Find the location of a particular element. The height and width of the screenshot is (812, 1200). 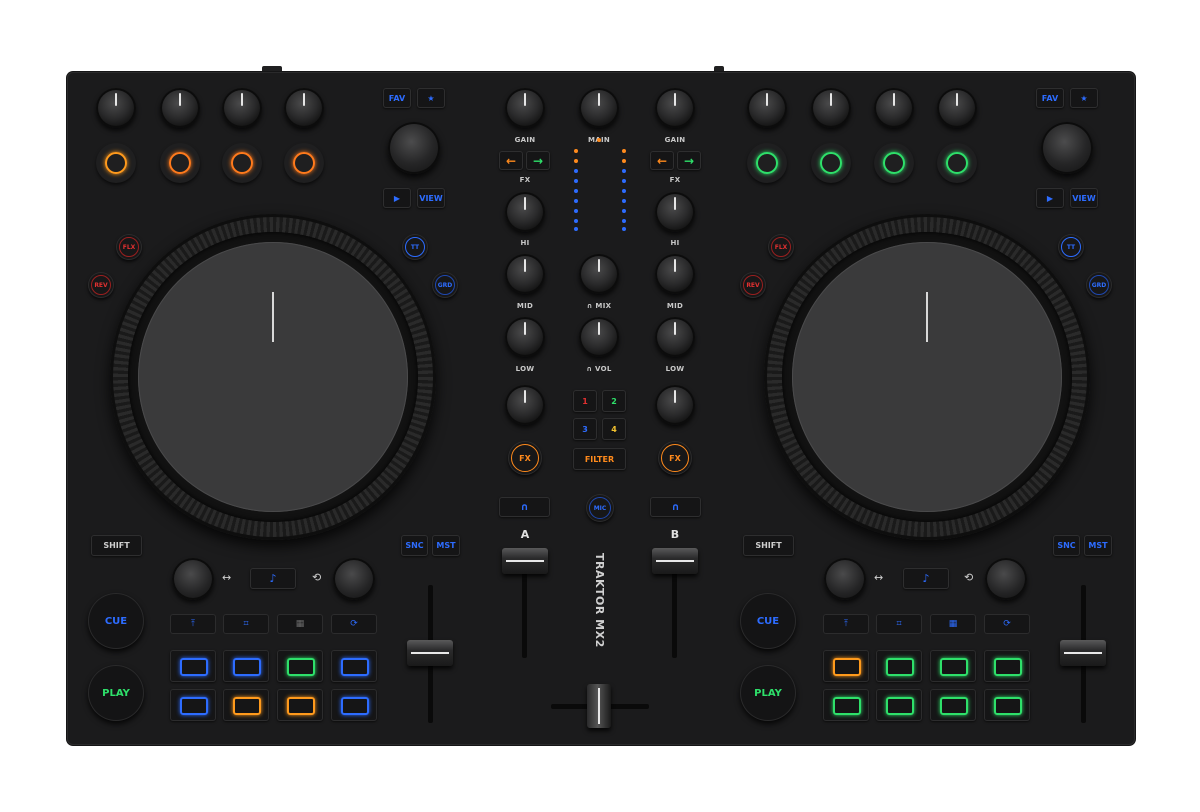

deck-a-sync-button: SNC is located at coordinates (414, 545).